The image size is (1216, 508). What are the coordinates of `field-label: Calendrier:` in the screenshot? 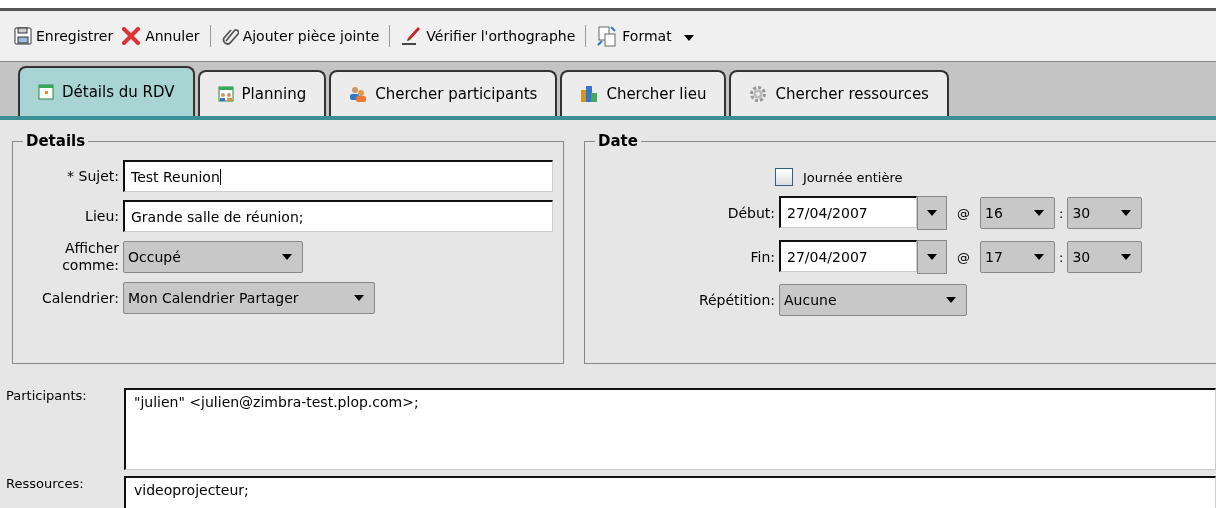 It's located at (79, 297).